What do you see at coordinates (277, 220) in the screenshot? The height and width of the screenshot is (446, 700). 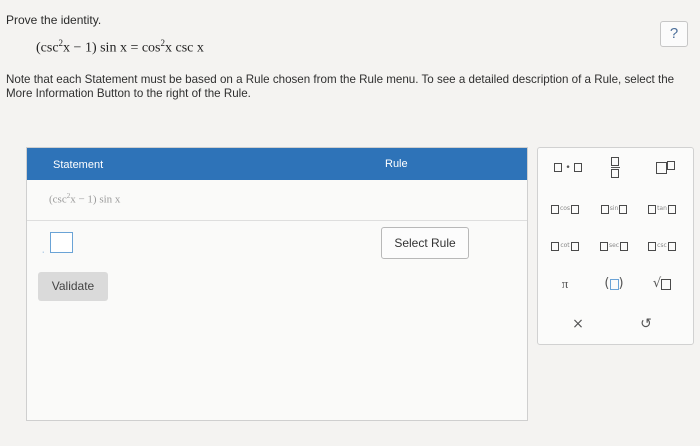 I see `row-divider` at bounding box center [277, 220].